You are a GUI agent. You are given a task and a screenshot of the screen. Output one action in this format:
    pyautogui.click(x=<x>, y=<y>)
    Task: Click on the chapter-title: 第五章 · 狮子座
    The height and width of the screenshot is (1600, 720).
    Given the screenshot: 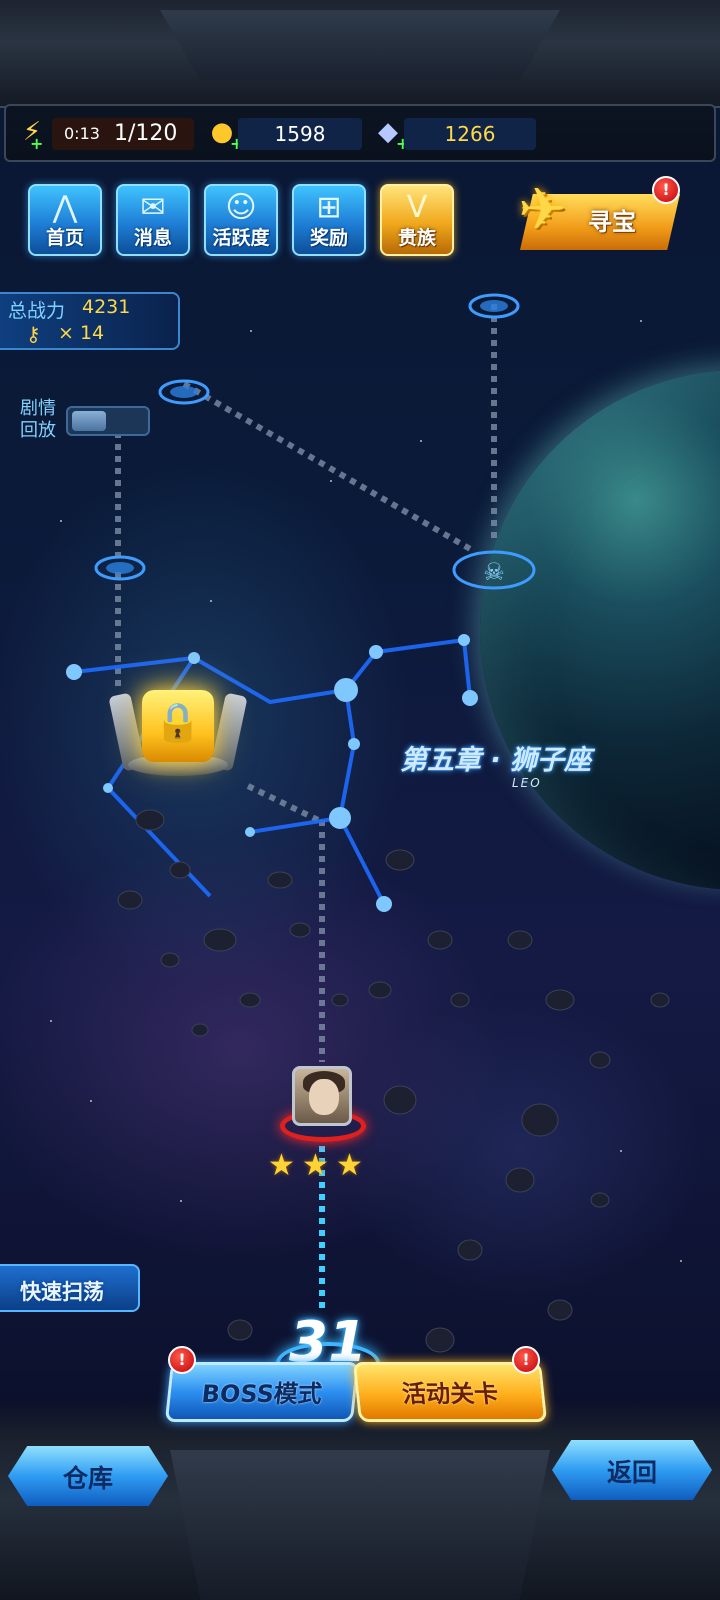 What is the action you would take?
    pyautogui.click(x=496, y=760)
    